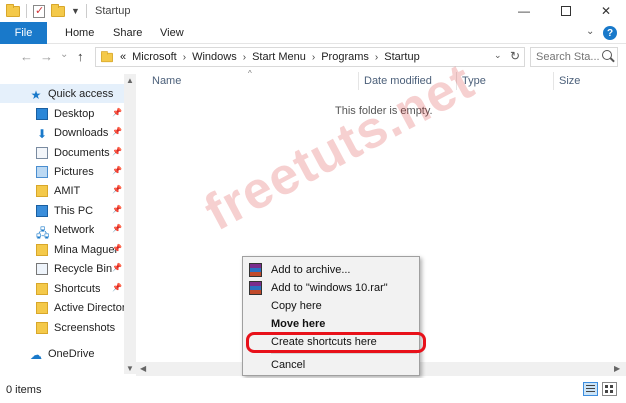 The width and height of the screenshot is (626, 403). What do you see at coordinates (123, 57) in the screenshot?
I see `breadcrumb-overflow-icon: «` at bounding box center [123, 57].